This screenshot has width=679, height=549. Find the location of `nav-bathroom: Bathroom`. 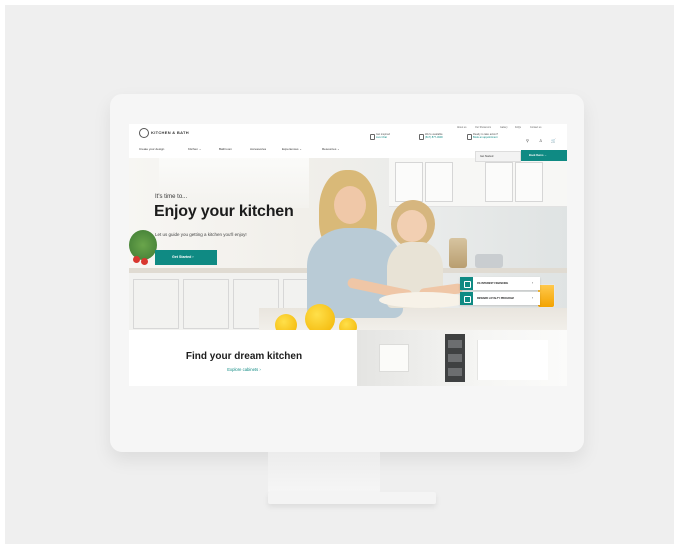

nav-bathroom: Bathroom is located at coordinates (225, 149).